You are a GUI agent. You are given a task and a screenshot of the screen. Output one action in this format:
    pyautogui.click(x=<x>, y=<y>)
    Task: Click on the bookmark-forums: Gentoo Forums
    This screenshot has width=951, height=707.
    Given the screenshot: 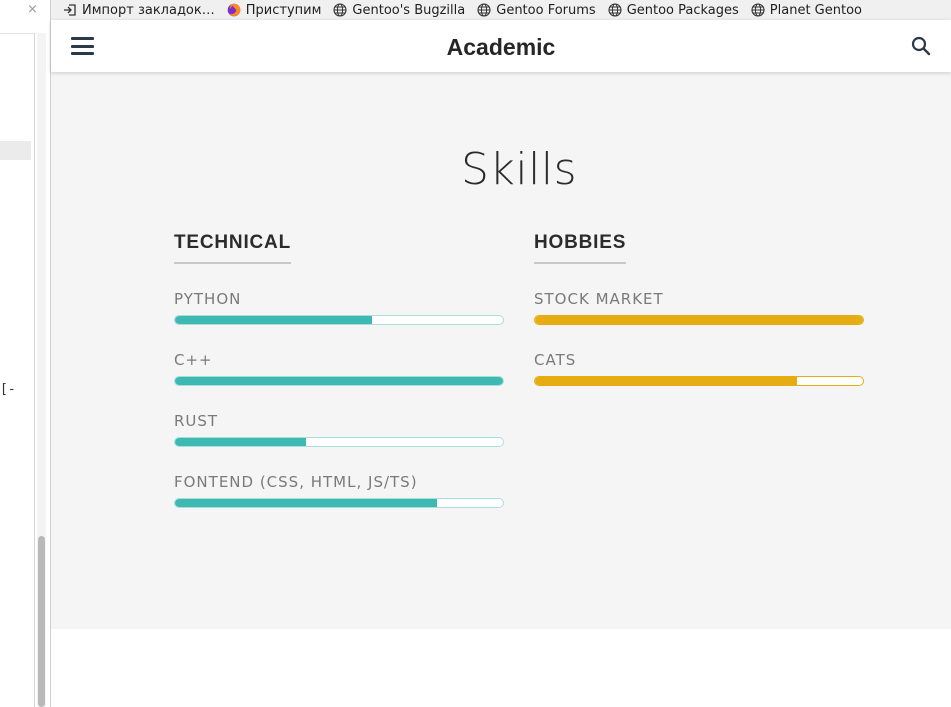 What is the action you would take?
    pyautogui.click(x=536, y=10)
    